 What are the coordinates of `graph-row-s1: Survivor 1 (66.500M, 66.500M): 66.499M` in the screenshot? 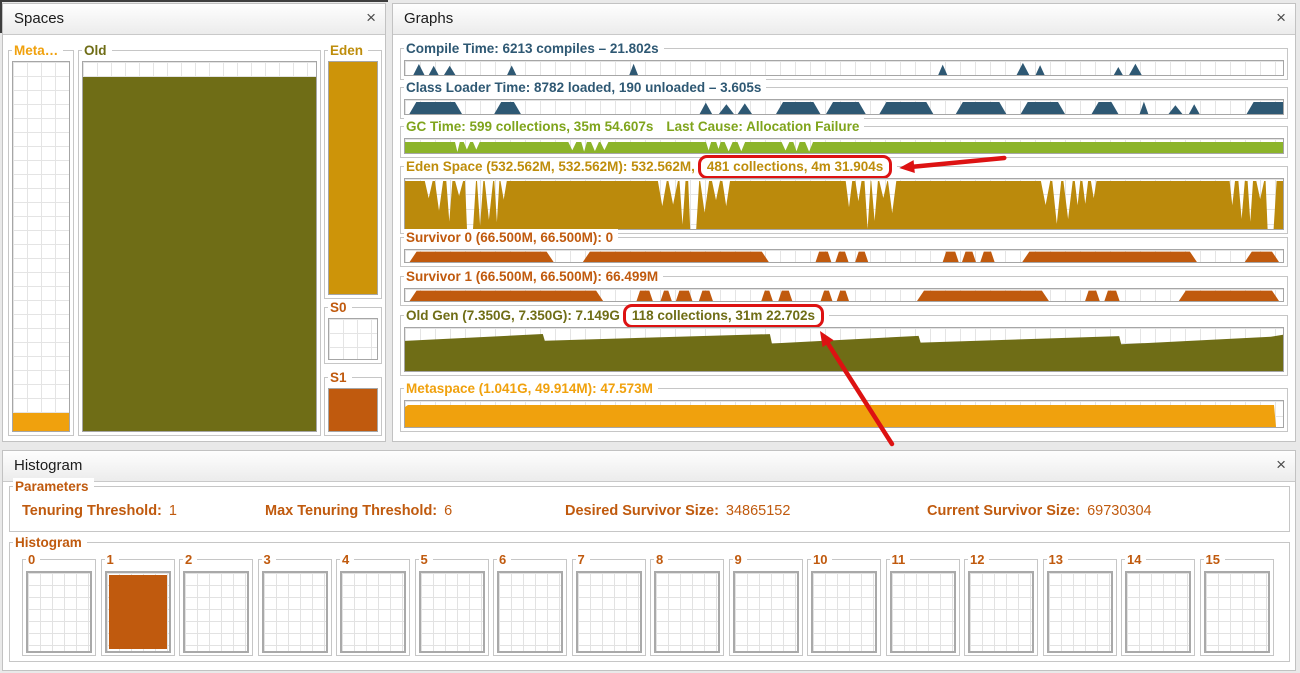 It's located at (844, 287).